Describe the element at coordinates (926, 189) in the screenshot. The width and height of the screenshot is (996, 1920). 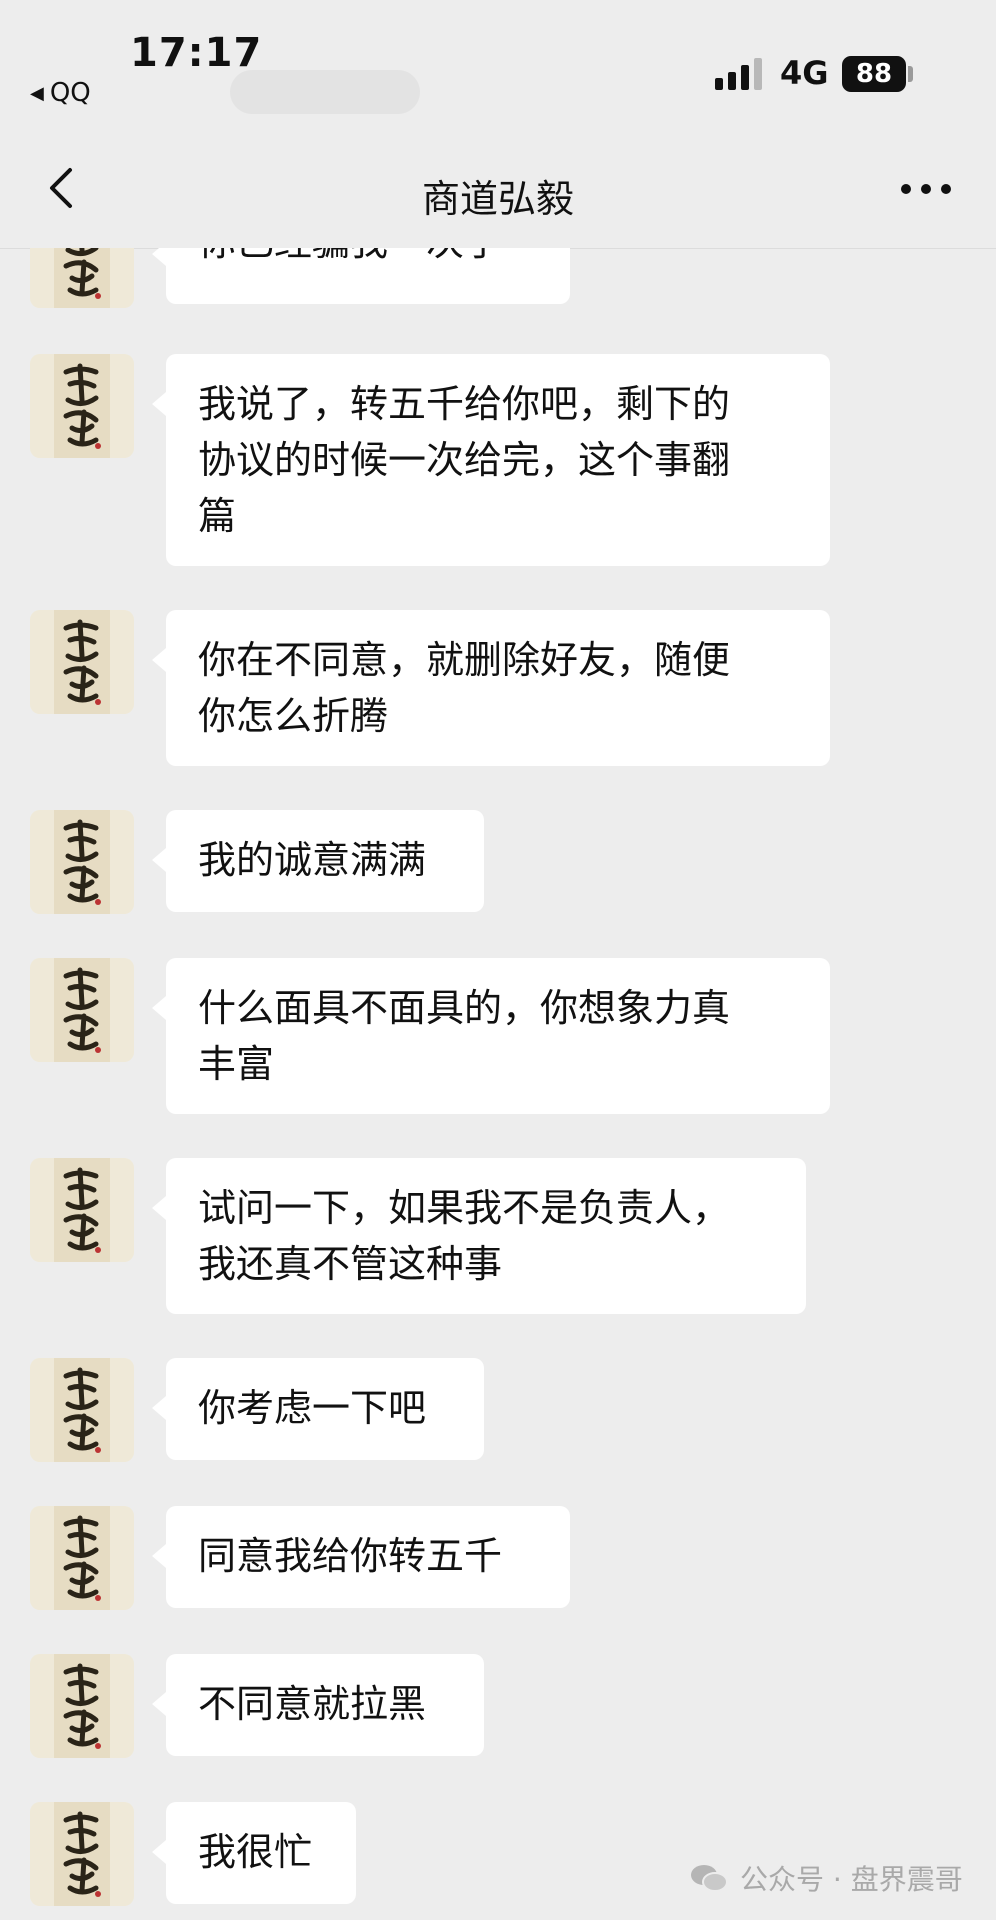
I see `more-options-icon` at that location.